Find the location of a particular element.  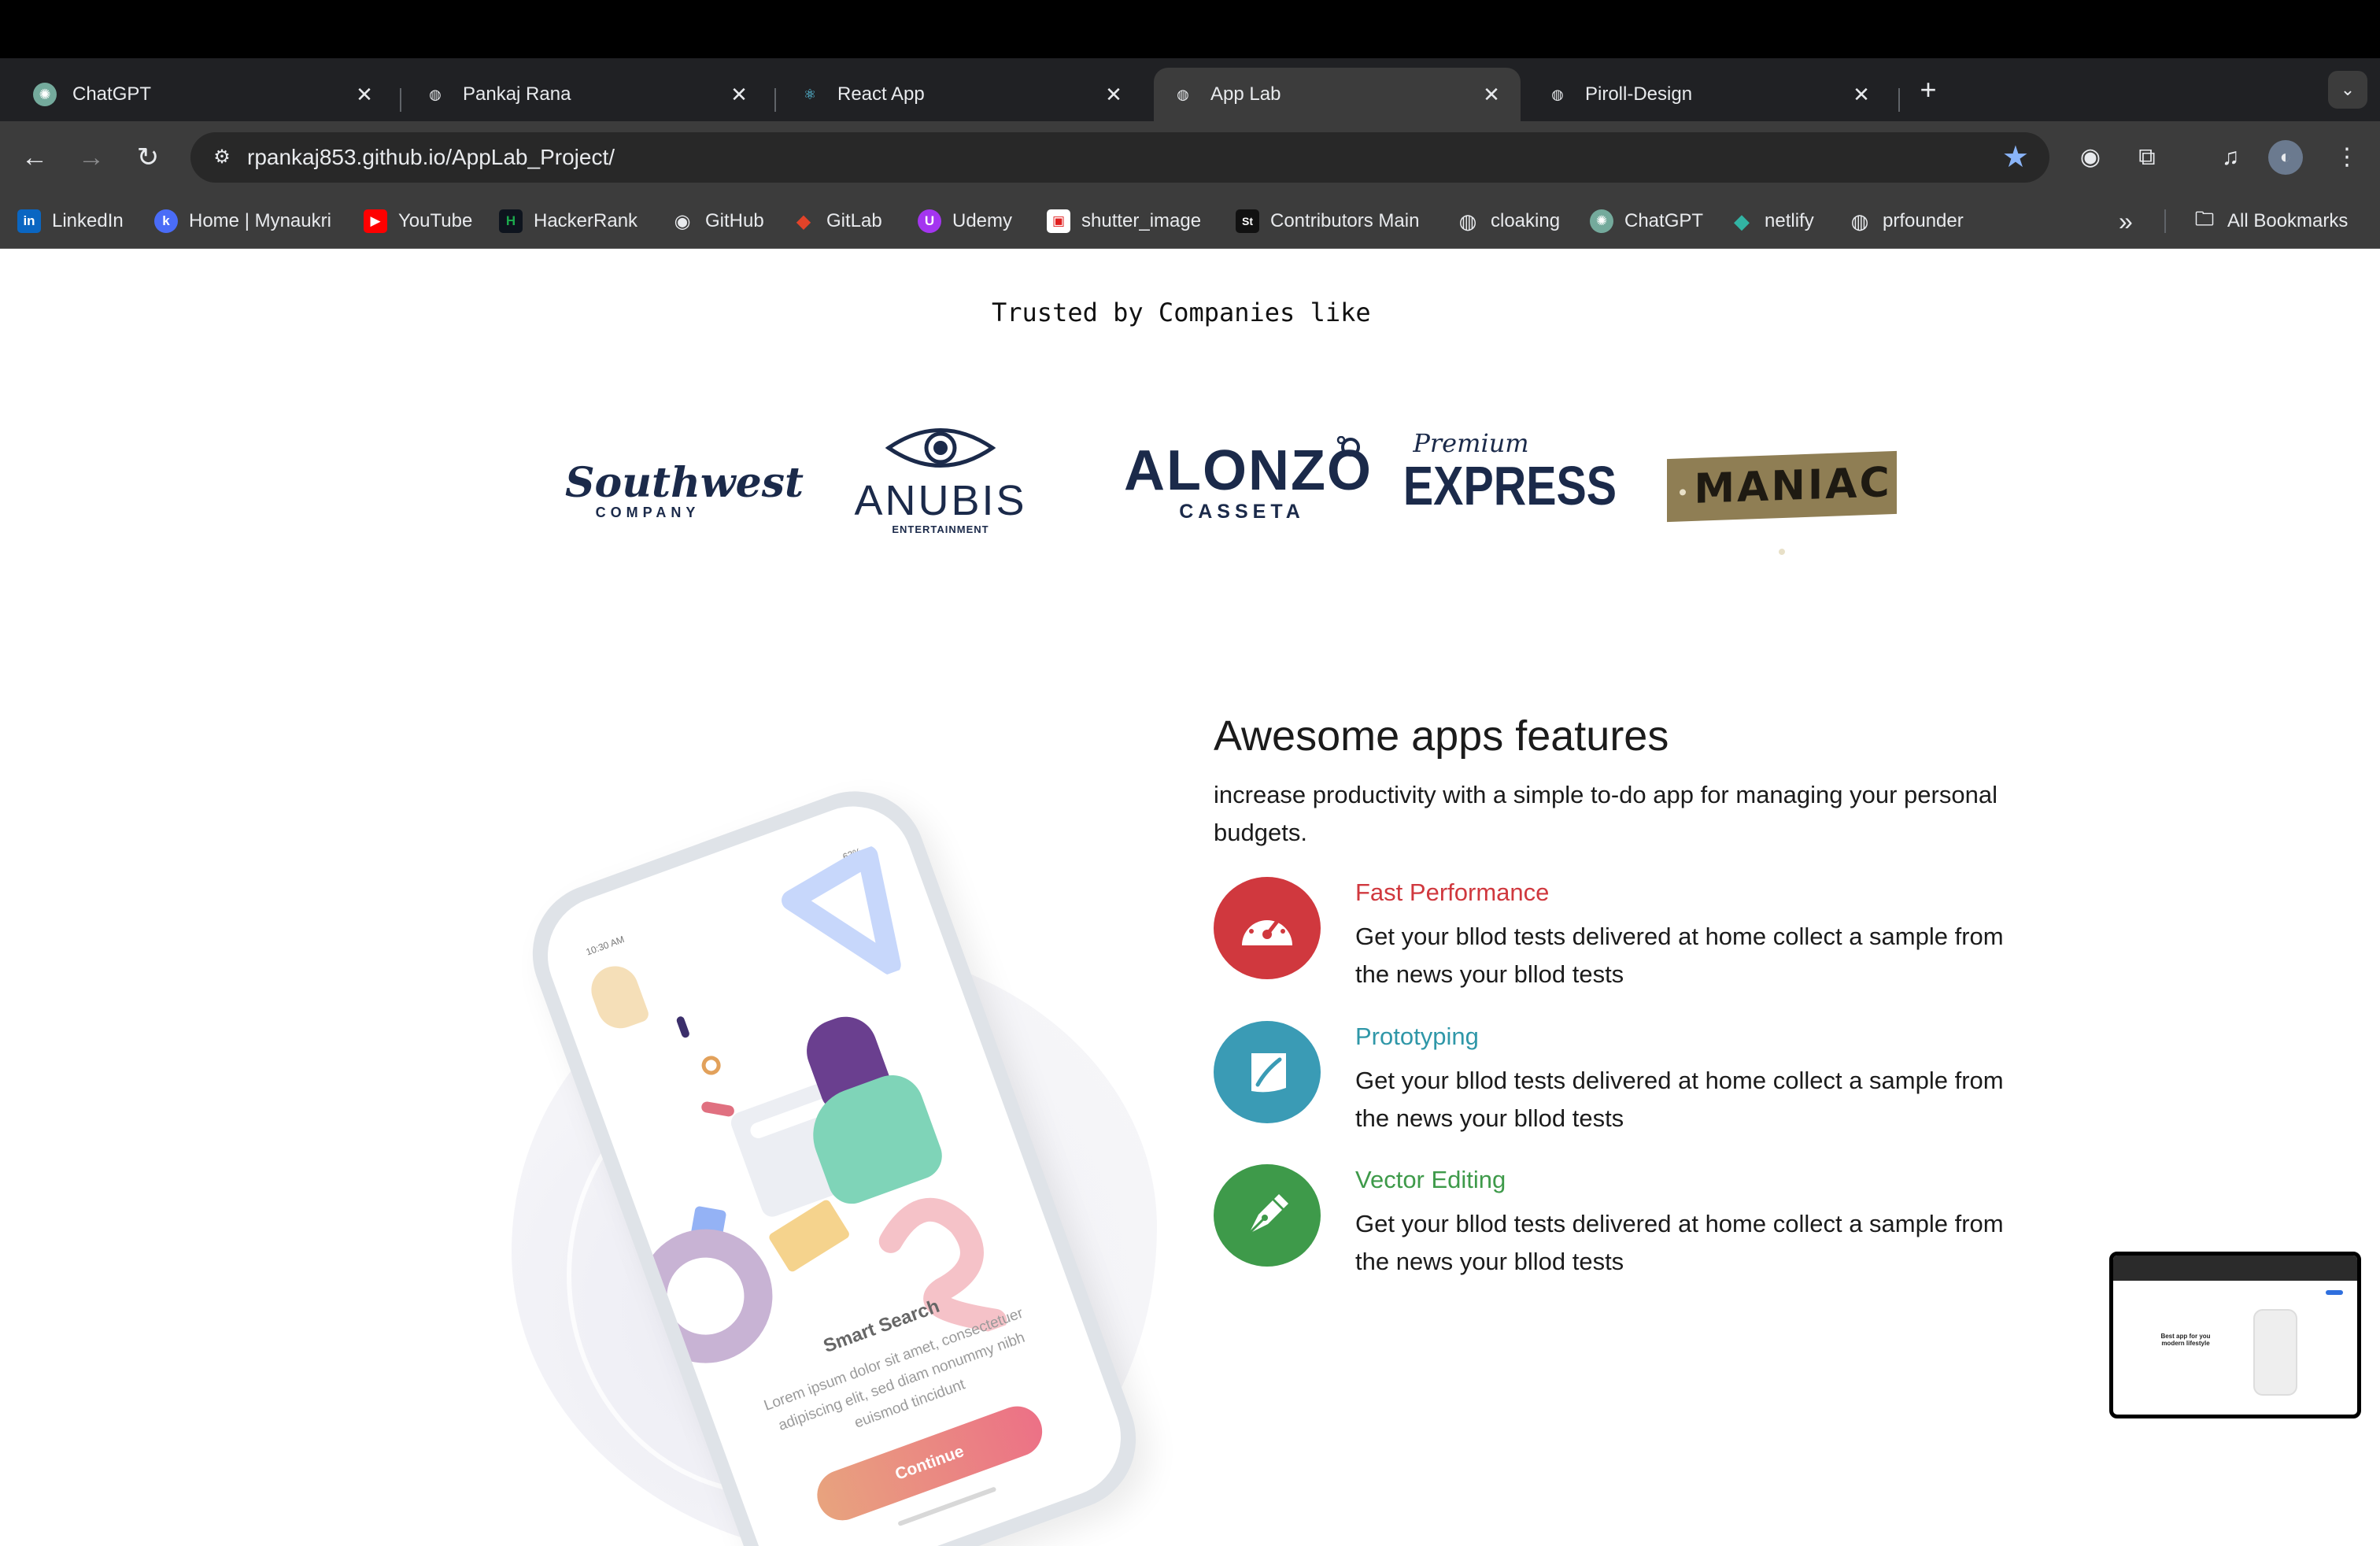

bookmark-linkedin: in LinkedIn is located at coordinates (70, 221).